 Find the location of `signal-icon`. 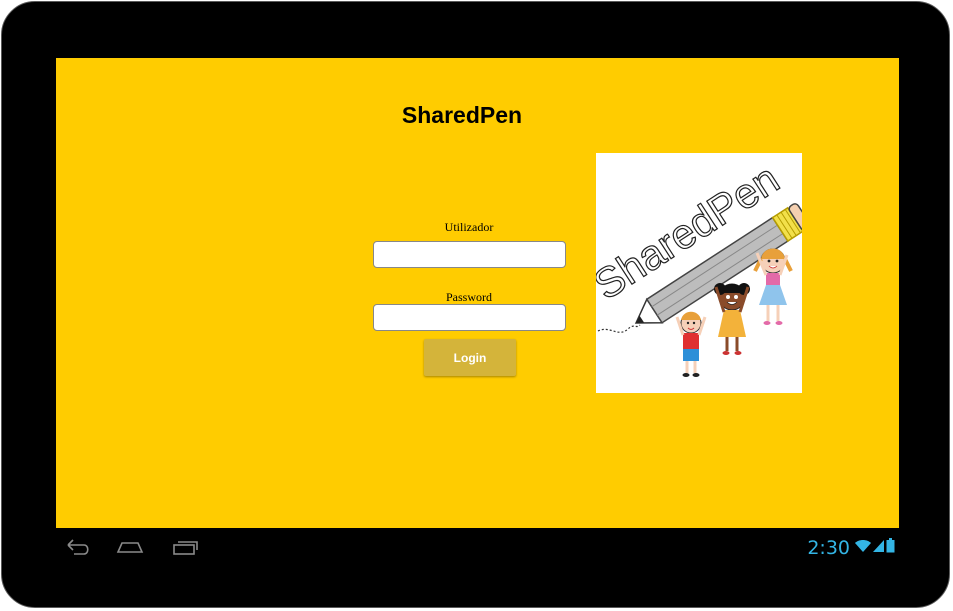

signal-icon is located at coordinates (879, 548).